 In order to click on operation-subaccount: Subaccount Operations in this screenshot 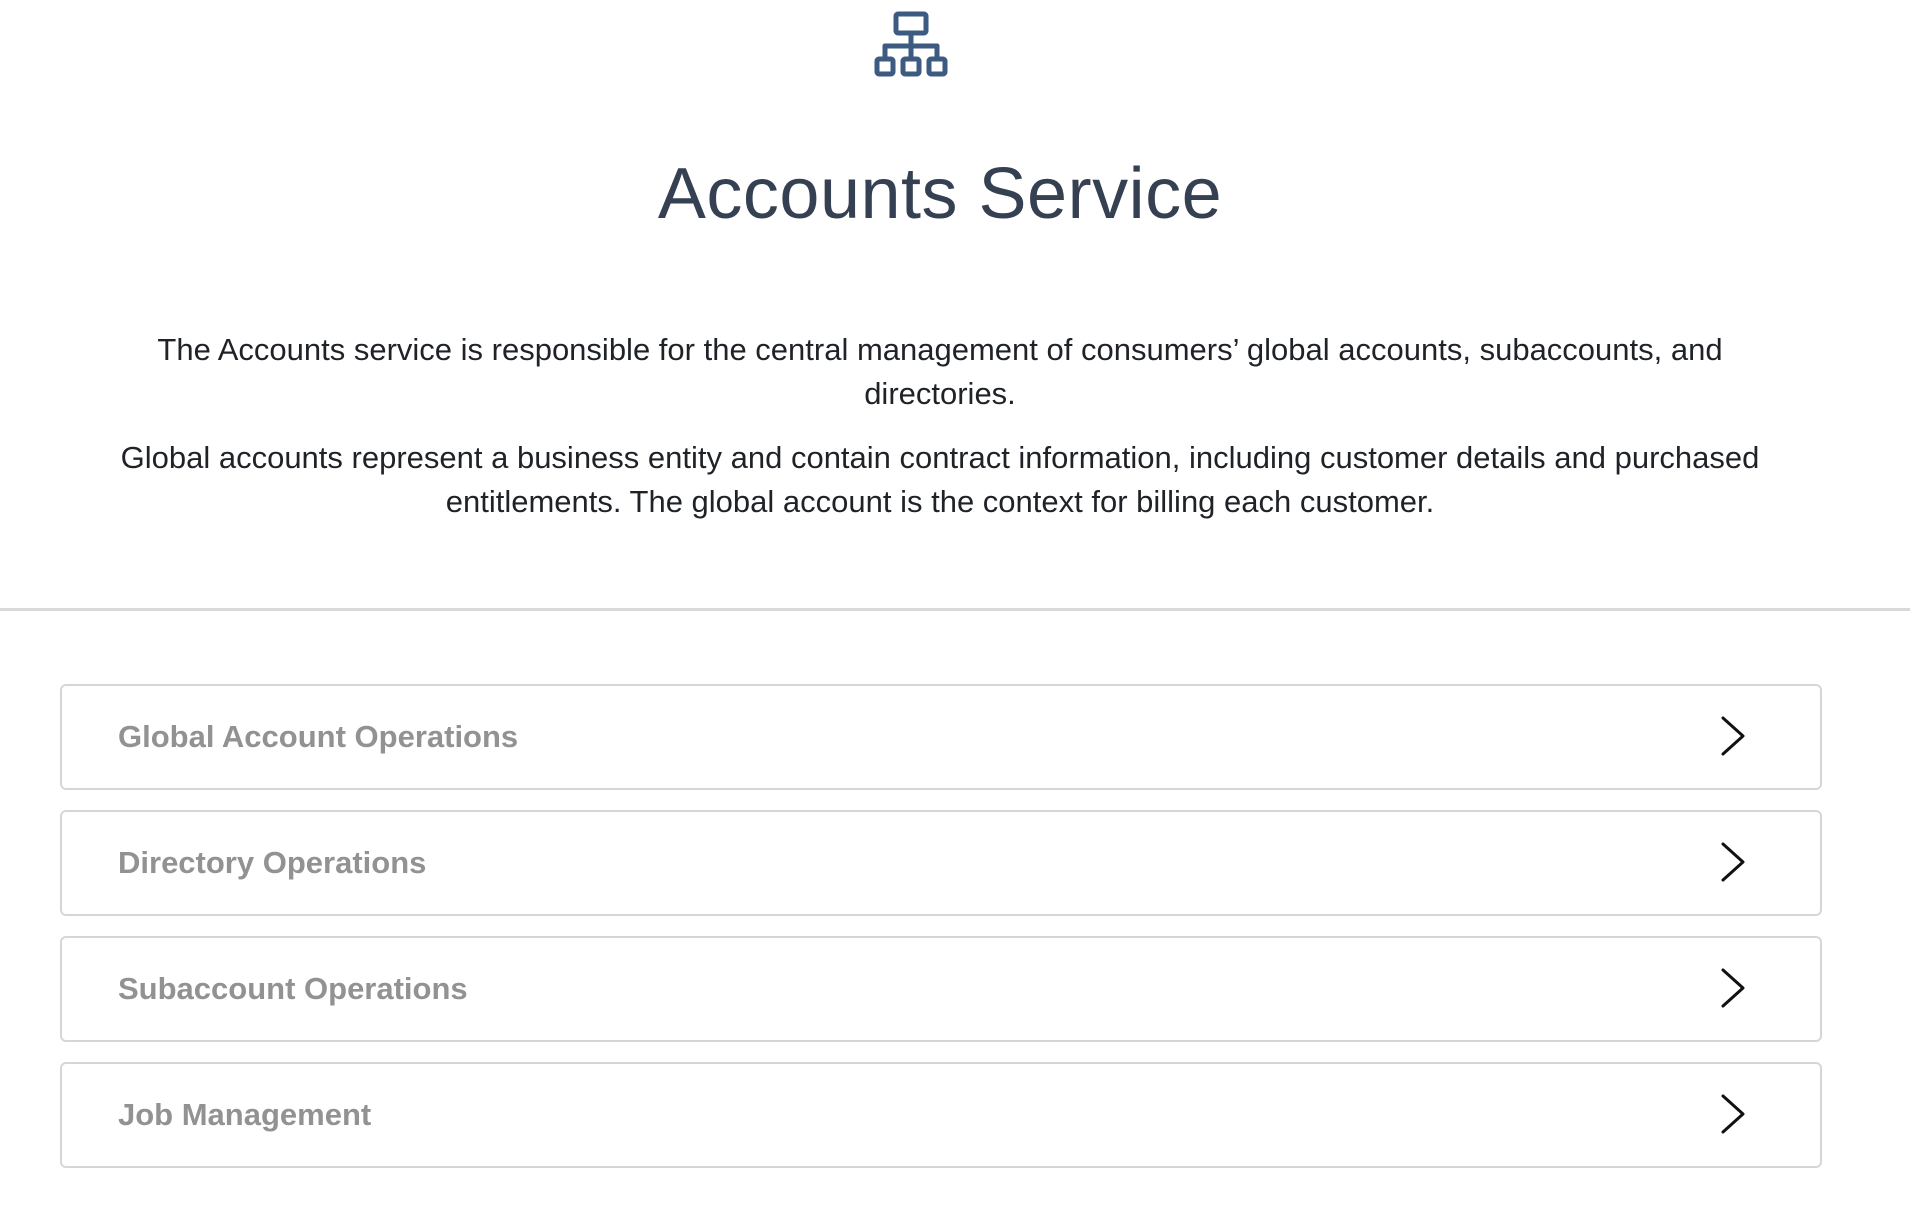, I will do `click(941, 989)`.